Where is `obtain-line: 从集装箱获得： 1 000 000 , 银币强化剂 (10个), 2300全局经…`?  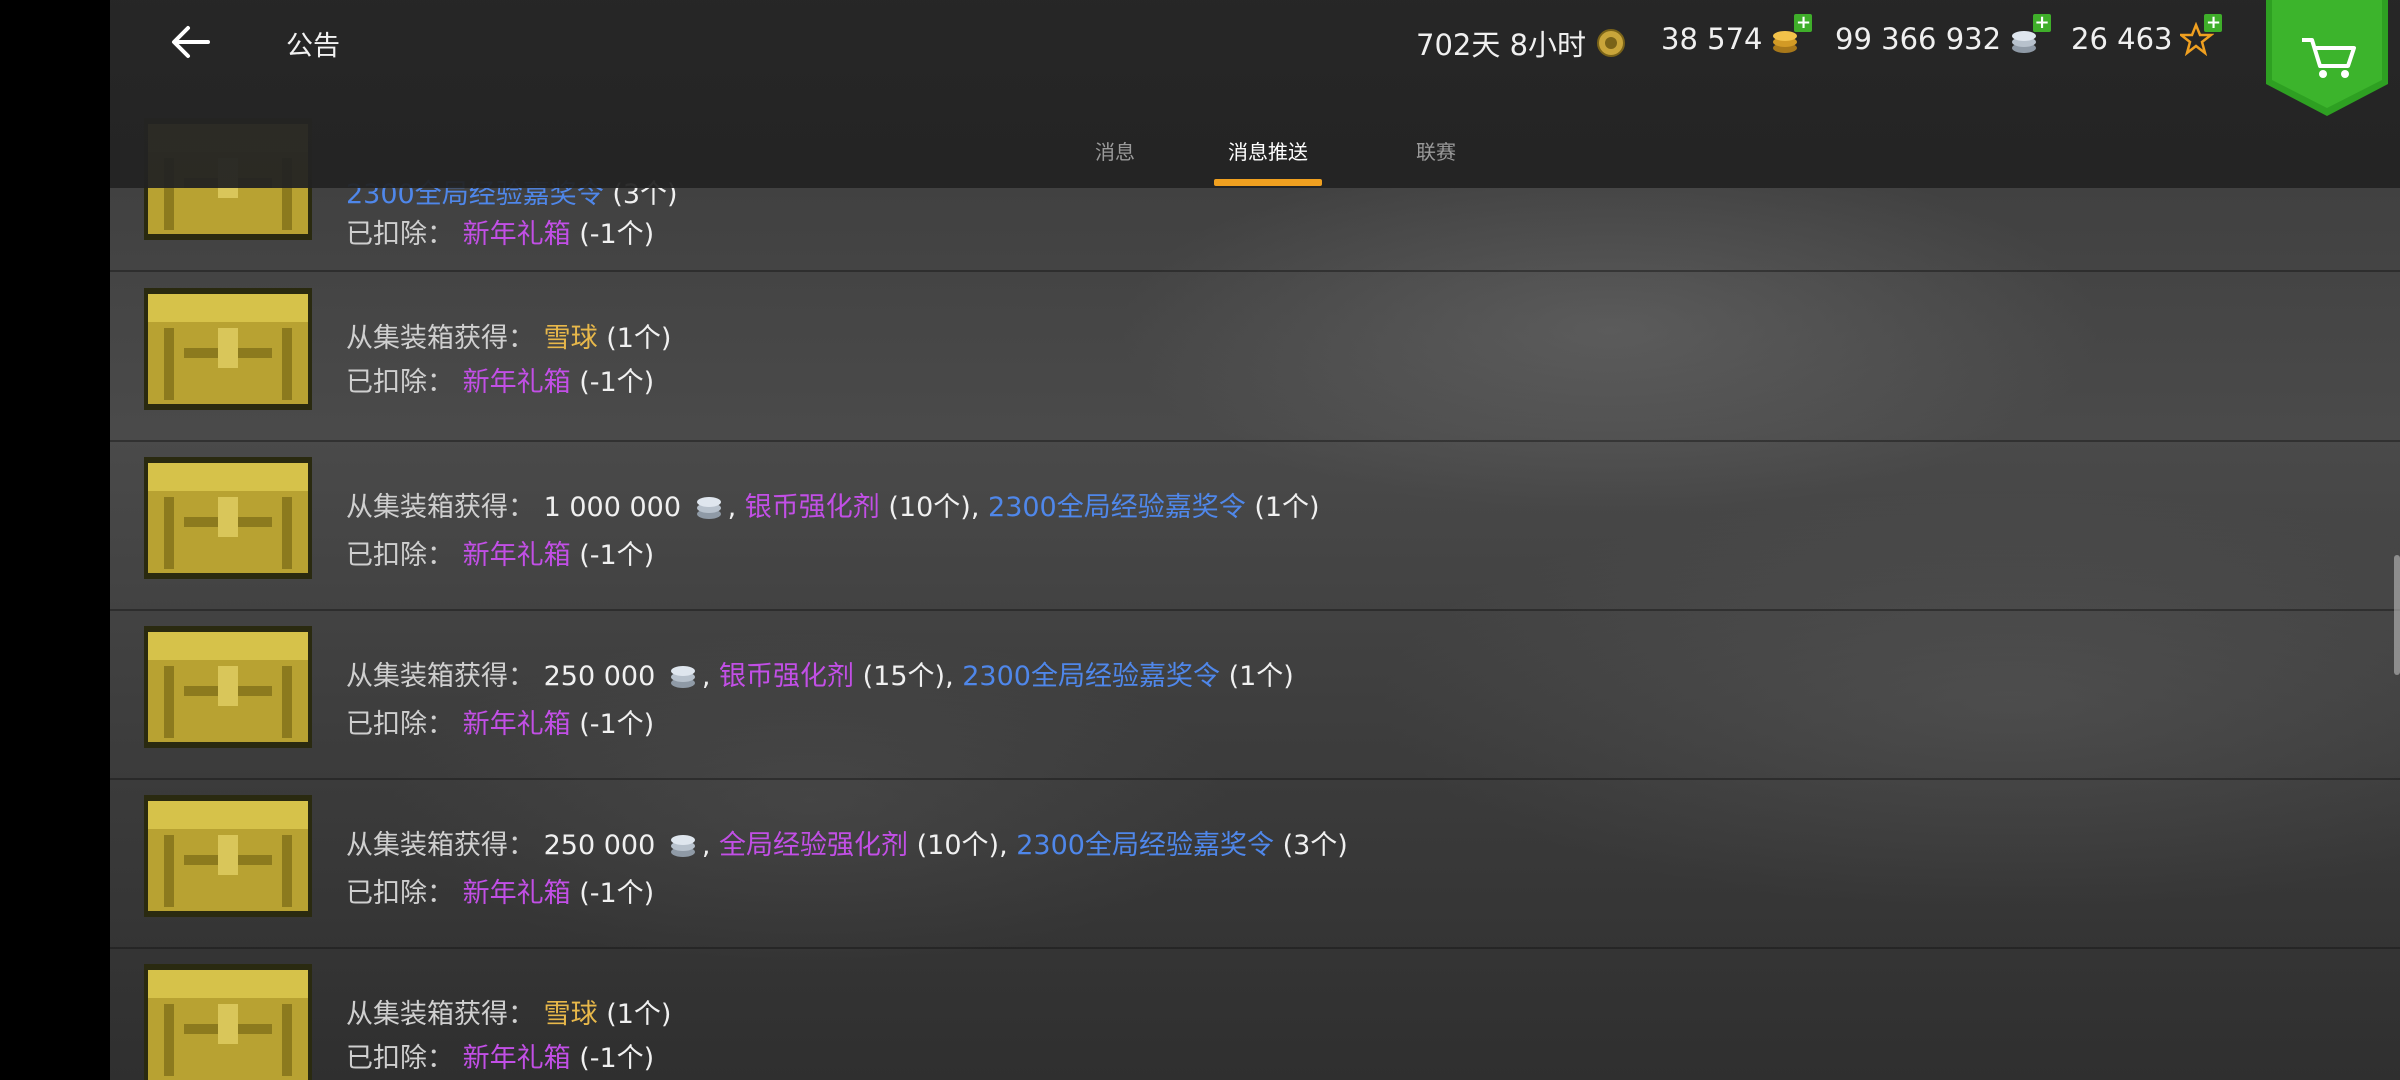 obtain-line: 从集装箱获得： 1 000 000 , 银币强化剂 (10个), 2300全局经… is located at coordinates (833, 507).